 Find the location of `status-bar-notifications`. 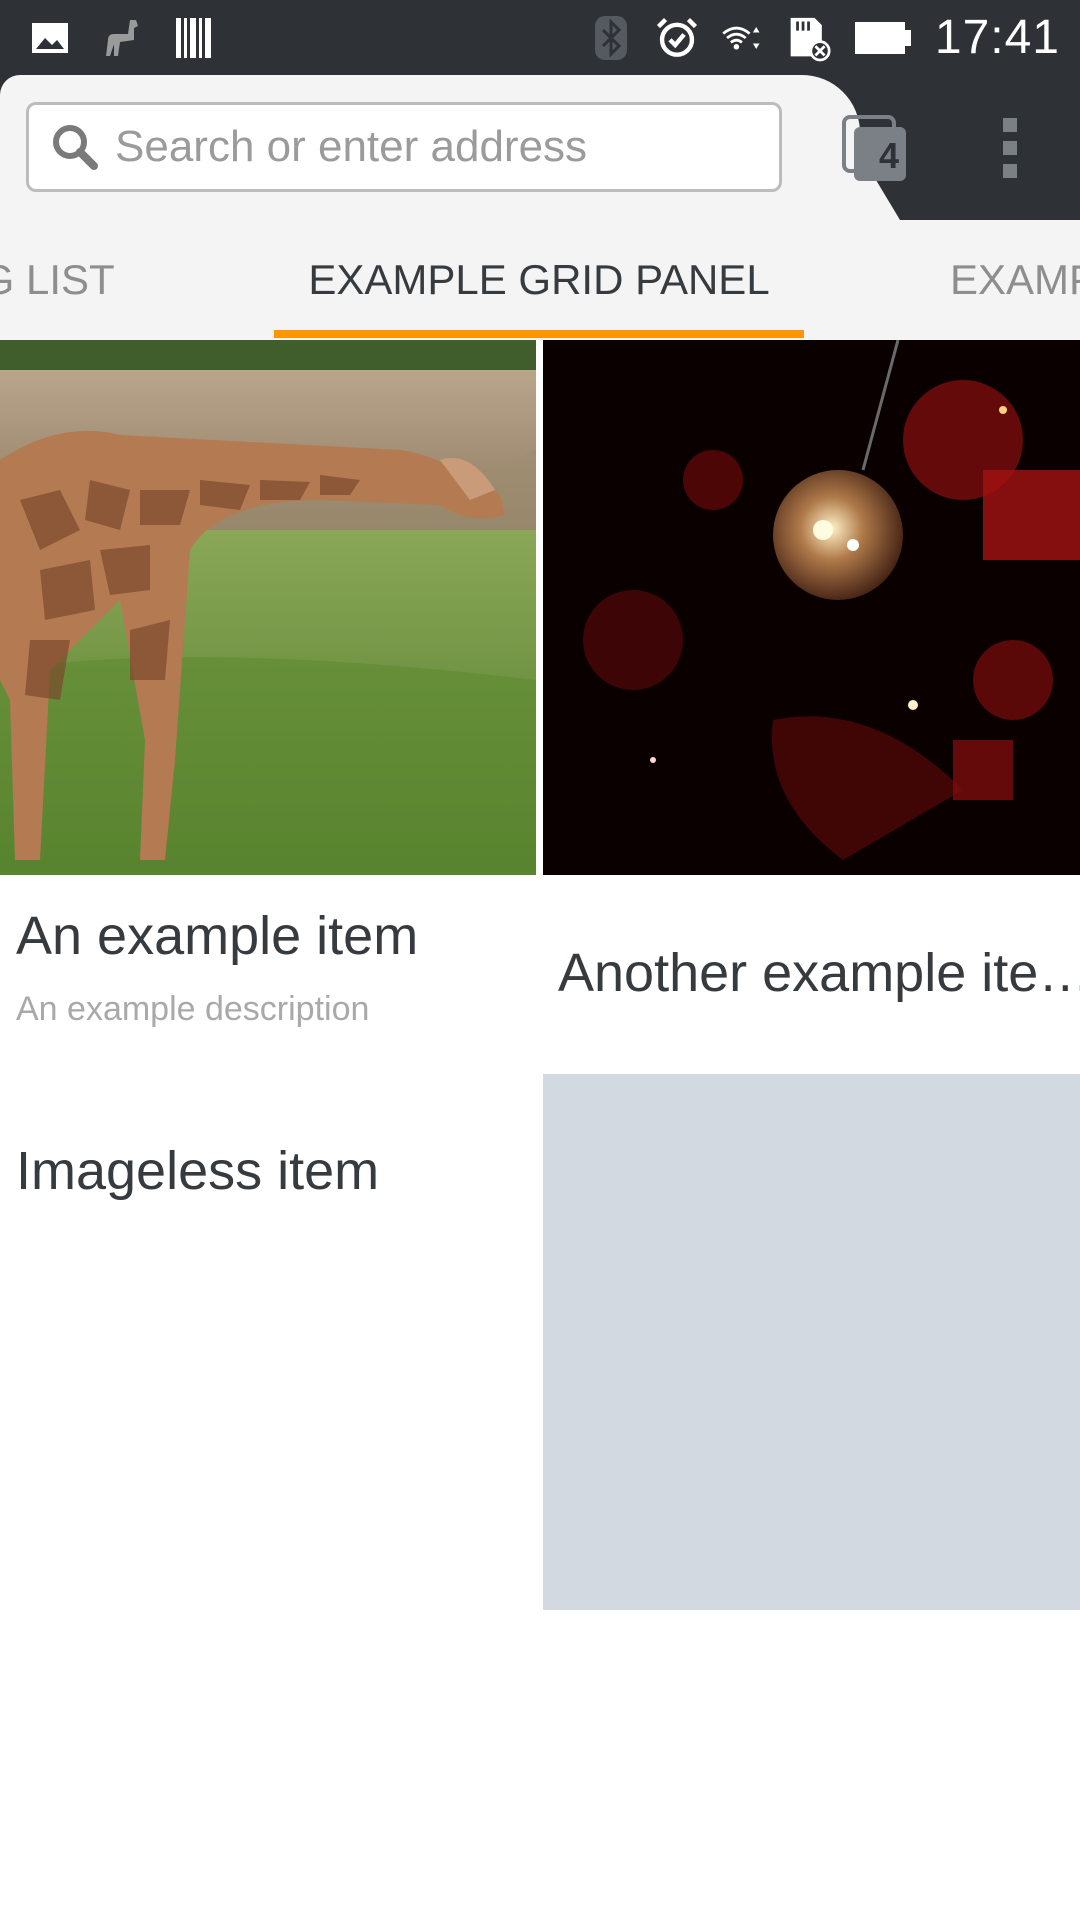

status-bar-notifications is located at coordinates (122, 38).